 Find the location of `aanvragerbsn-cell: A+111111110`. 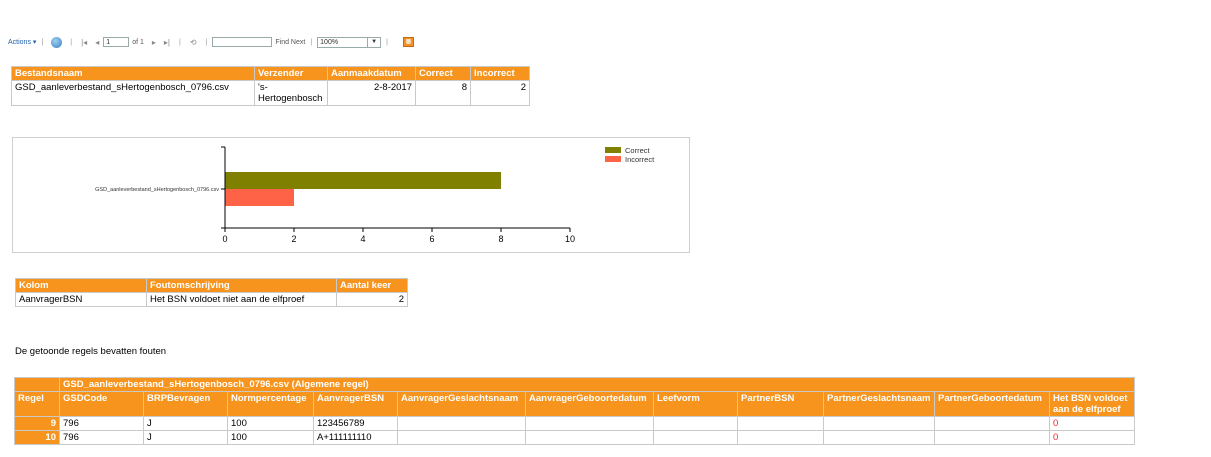

aanvragerbsn-cell: A+111111110 is located at coordinates (355, 437).